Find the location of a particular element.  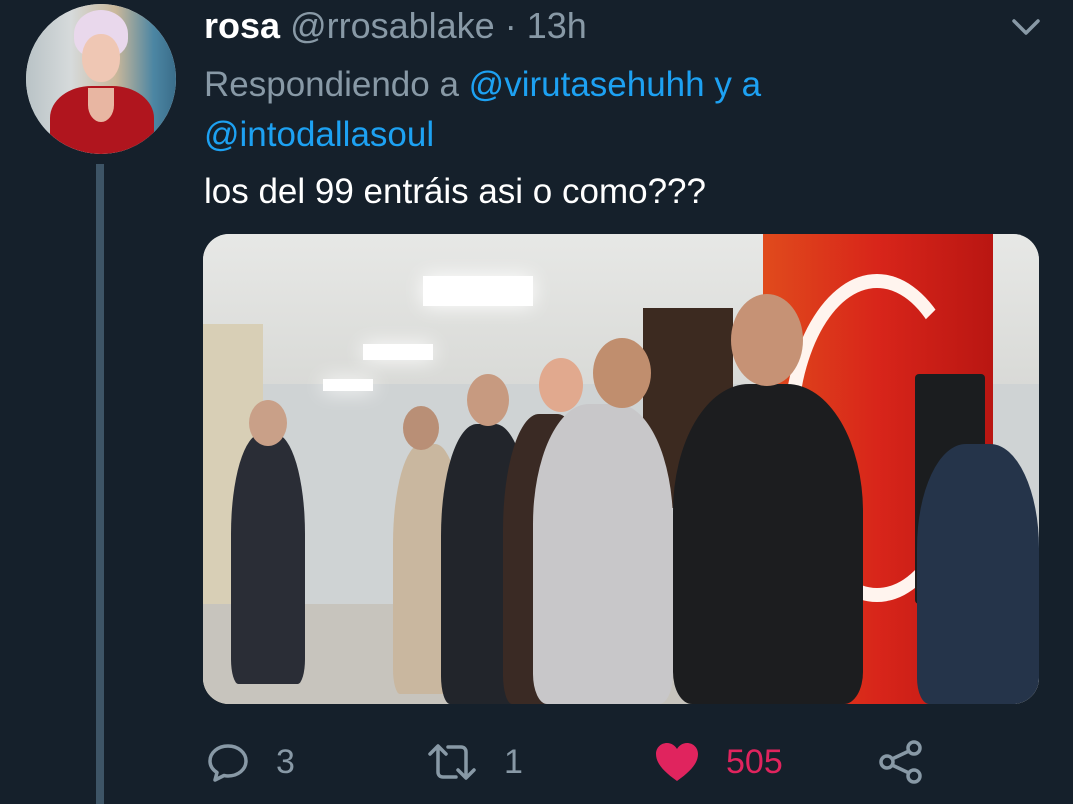

avatar-face is located at coordinates (101, 58).